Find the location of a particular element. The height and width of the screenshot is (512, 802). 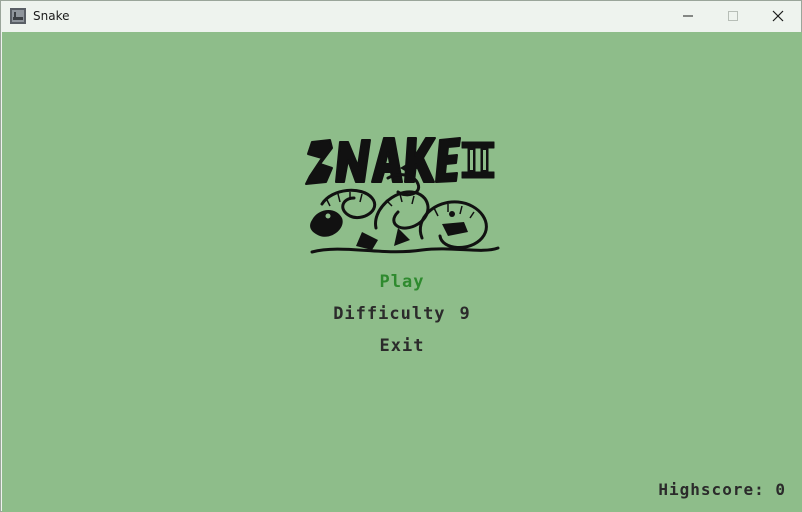

close-button is located at coordinates (778, 16).